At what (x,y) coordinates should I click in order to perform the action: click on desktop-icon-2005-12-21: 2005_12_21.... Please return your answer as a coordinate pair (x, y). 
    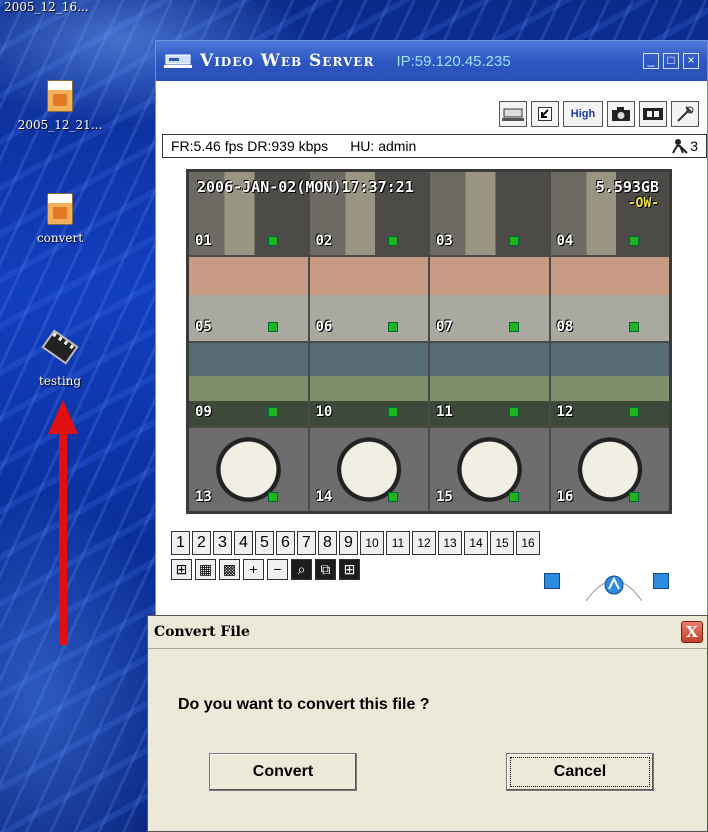
    Looking at the image, I should click on (60, 106).